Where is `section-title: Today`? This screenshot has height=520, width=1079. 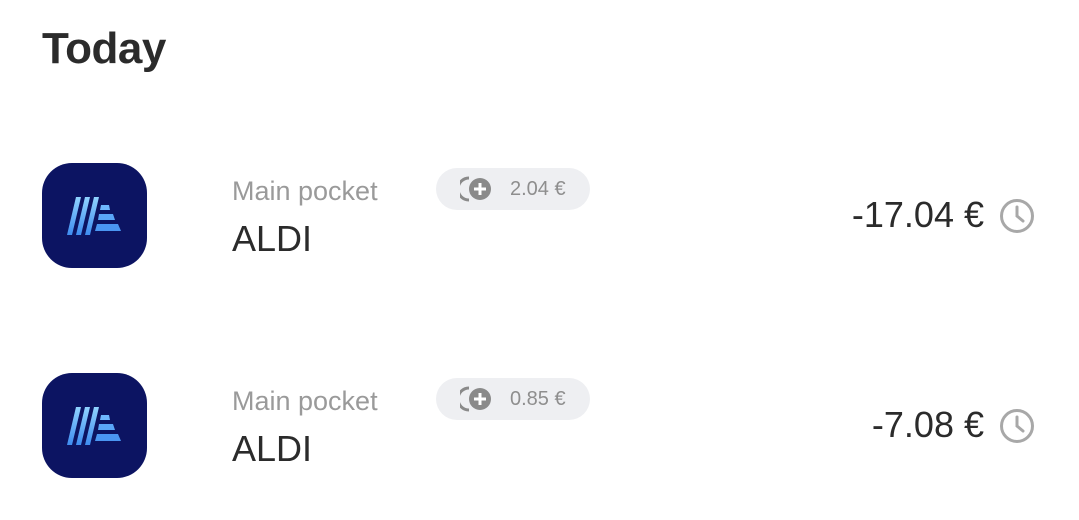
section-title: Today is located at coordinates (104, 48).